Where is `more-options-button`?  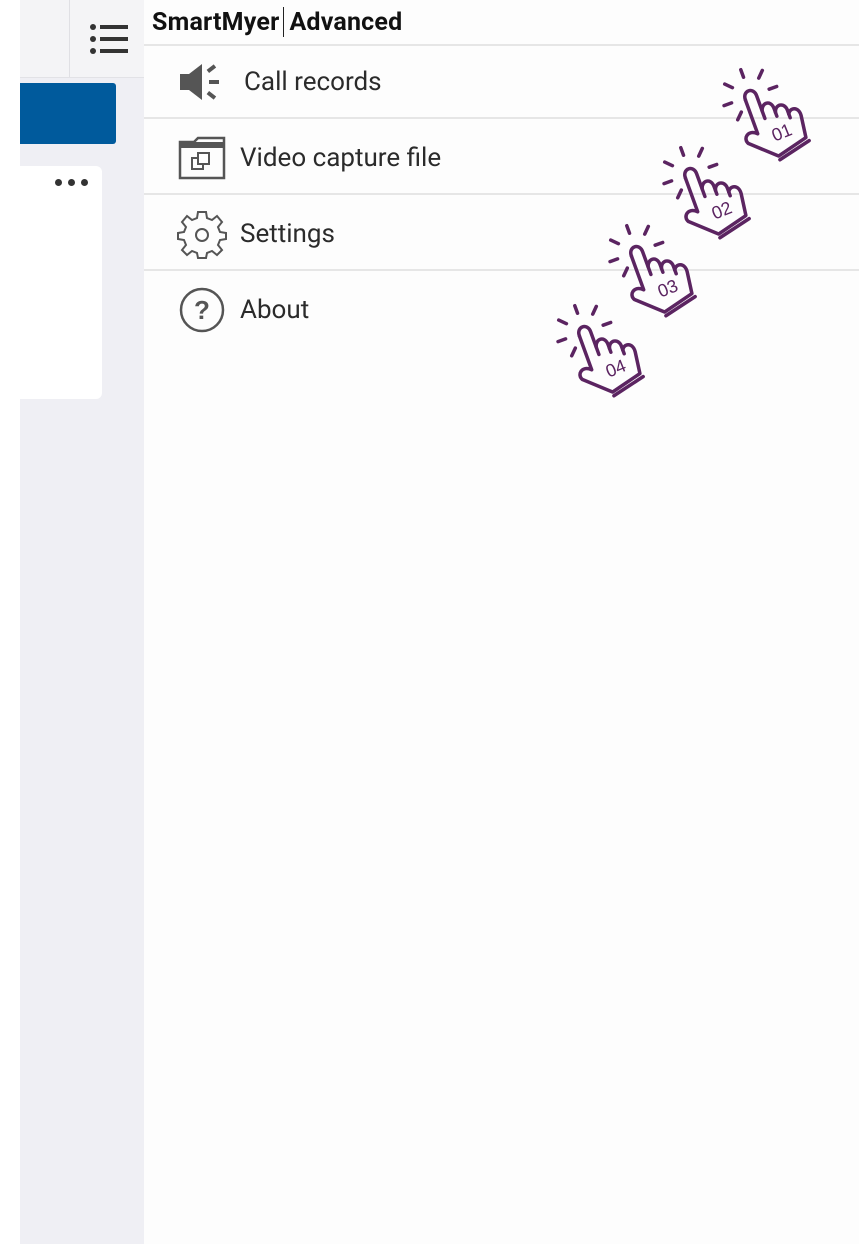
more-options-button is located at coordinates (71, 182).